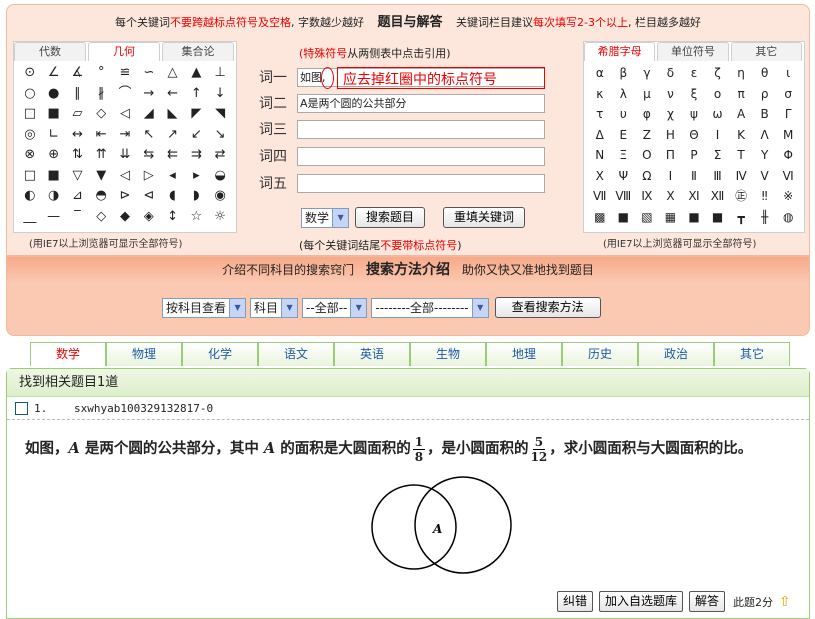  I want to click on symbol-button: ◐, so click(30, 196).